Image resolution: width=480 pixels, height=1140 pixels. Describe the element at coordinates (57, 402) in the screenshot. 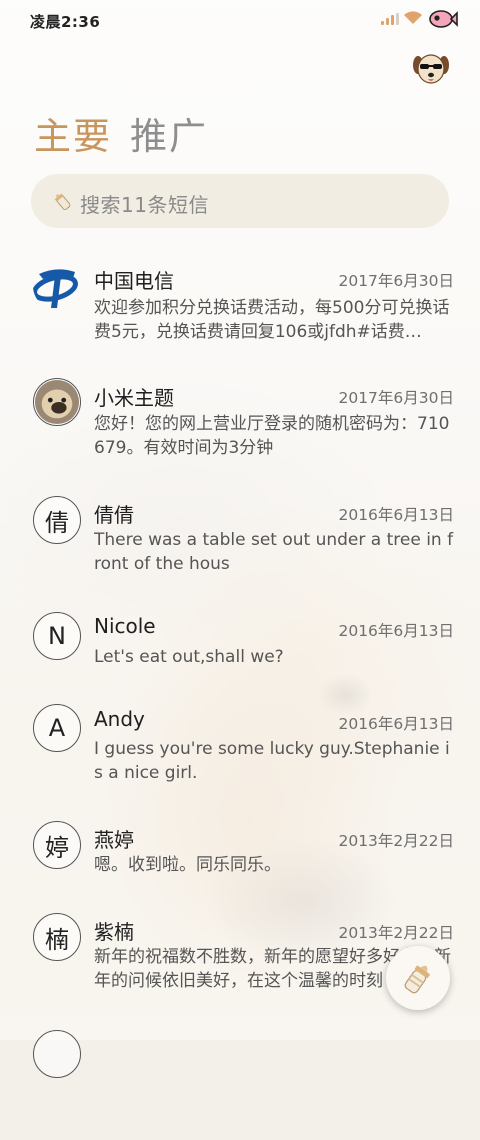

I see `pug-photo-avatar` at that location.